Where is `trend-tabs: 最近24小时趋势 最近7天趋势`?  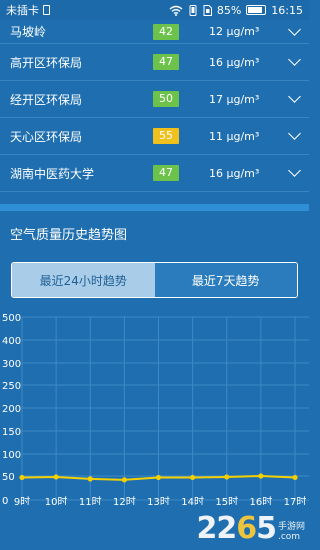
trend-tabs: 最近24小时趋势 最近7天趋势 is located at coordinates (154, 280).